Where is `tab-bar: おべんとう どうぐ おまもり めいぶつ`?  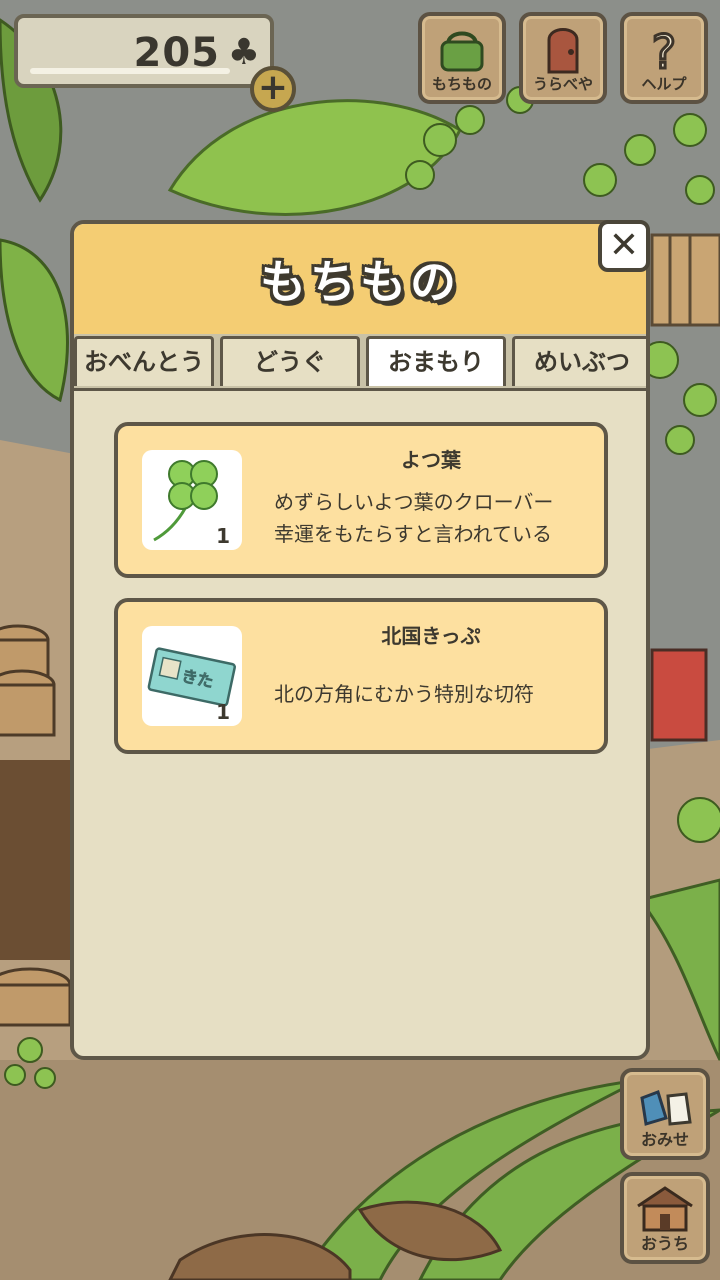 tab-bar: おべんとう どうぐ おまもり めいぶつ is located at coordinates (360, 362).